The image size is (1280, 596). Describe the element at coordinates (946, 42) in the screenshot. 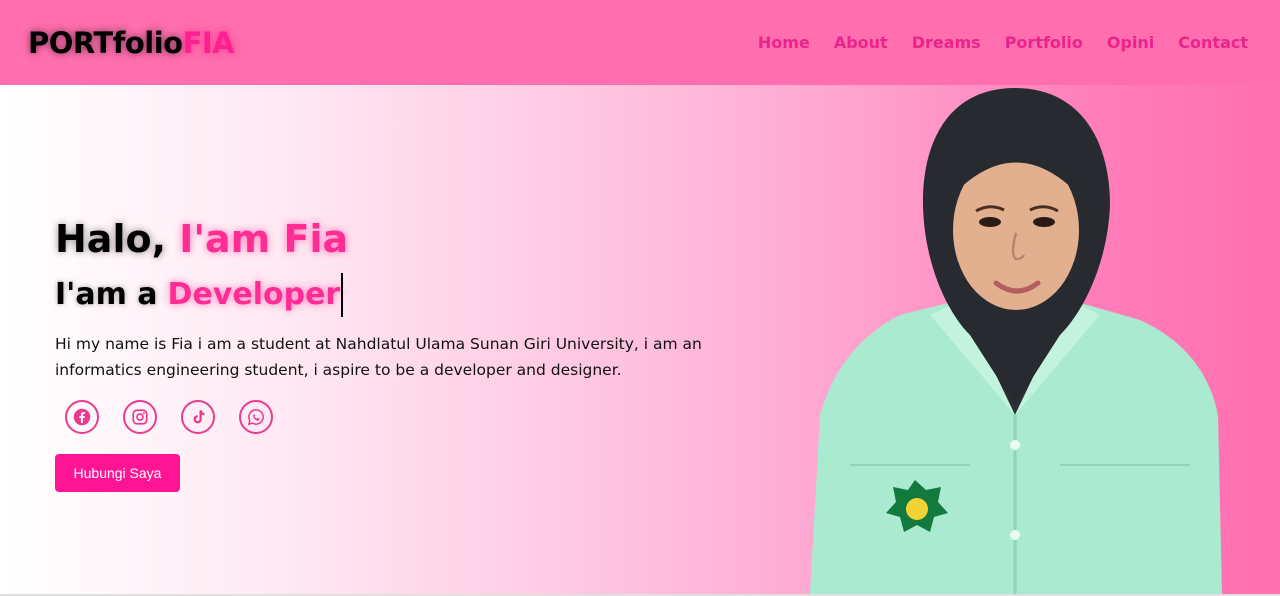

I see `nav-dreams: Dreams` at that location.